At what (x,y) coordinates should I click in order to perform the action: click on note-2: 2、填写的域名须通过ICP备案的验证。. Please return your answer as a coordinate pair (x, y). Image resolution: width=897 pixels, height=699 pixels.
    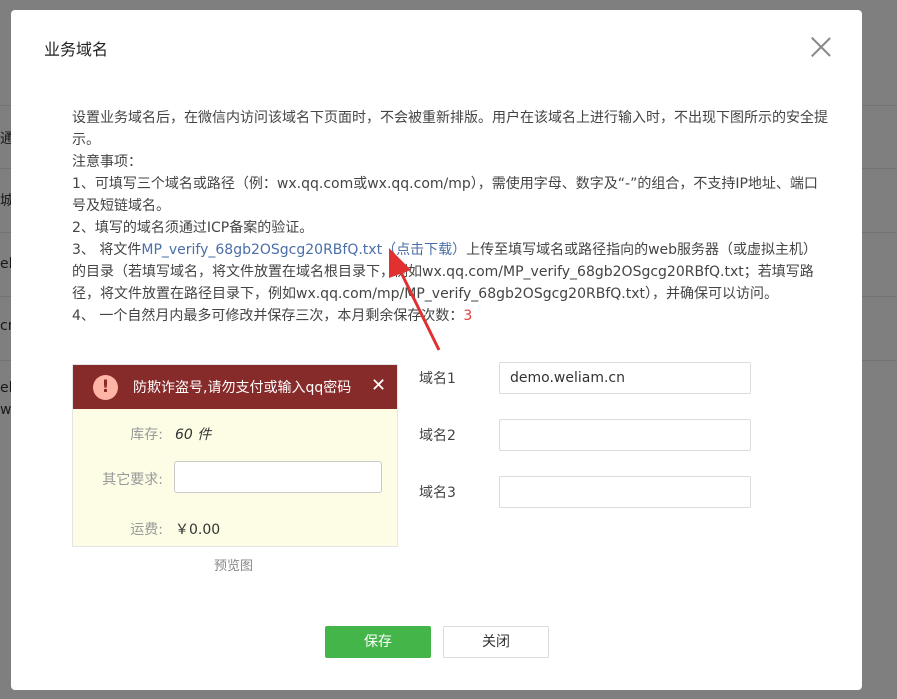
    Looking at the image, I should click on (193, 228).